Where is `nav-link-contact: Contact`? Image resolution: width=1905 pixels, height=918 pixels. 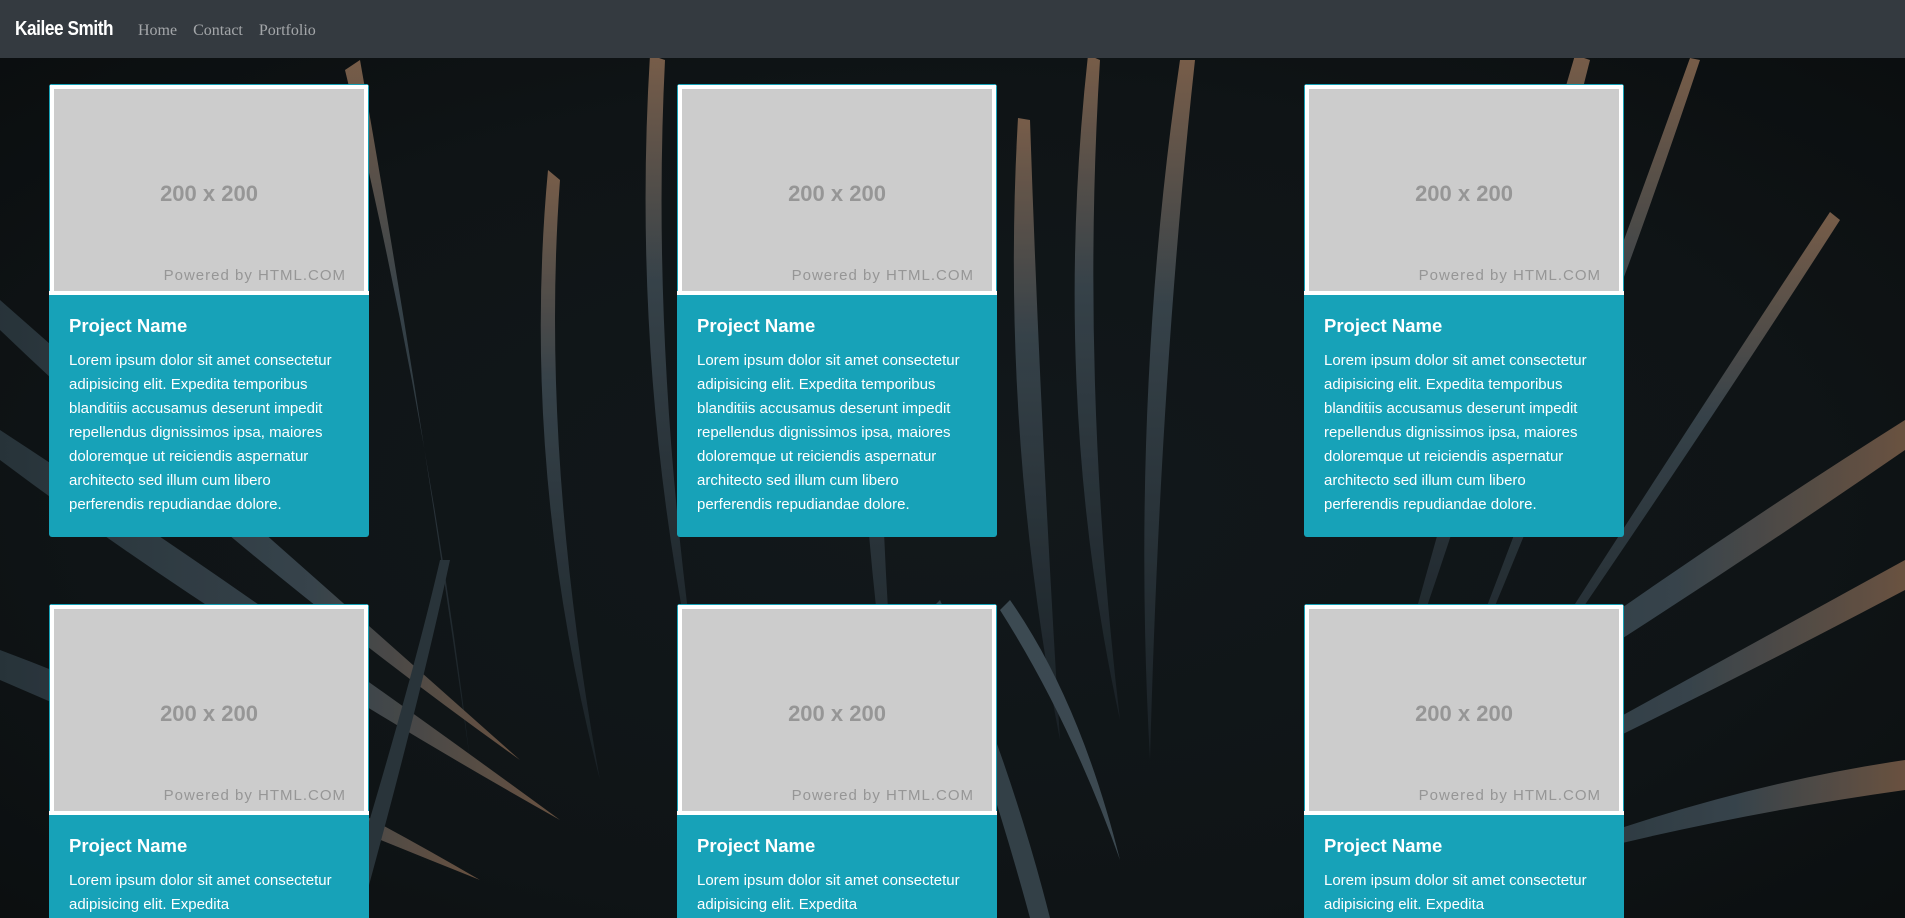
nav-link-contact: Contact is located at coordinates (218, 31).